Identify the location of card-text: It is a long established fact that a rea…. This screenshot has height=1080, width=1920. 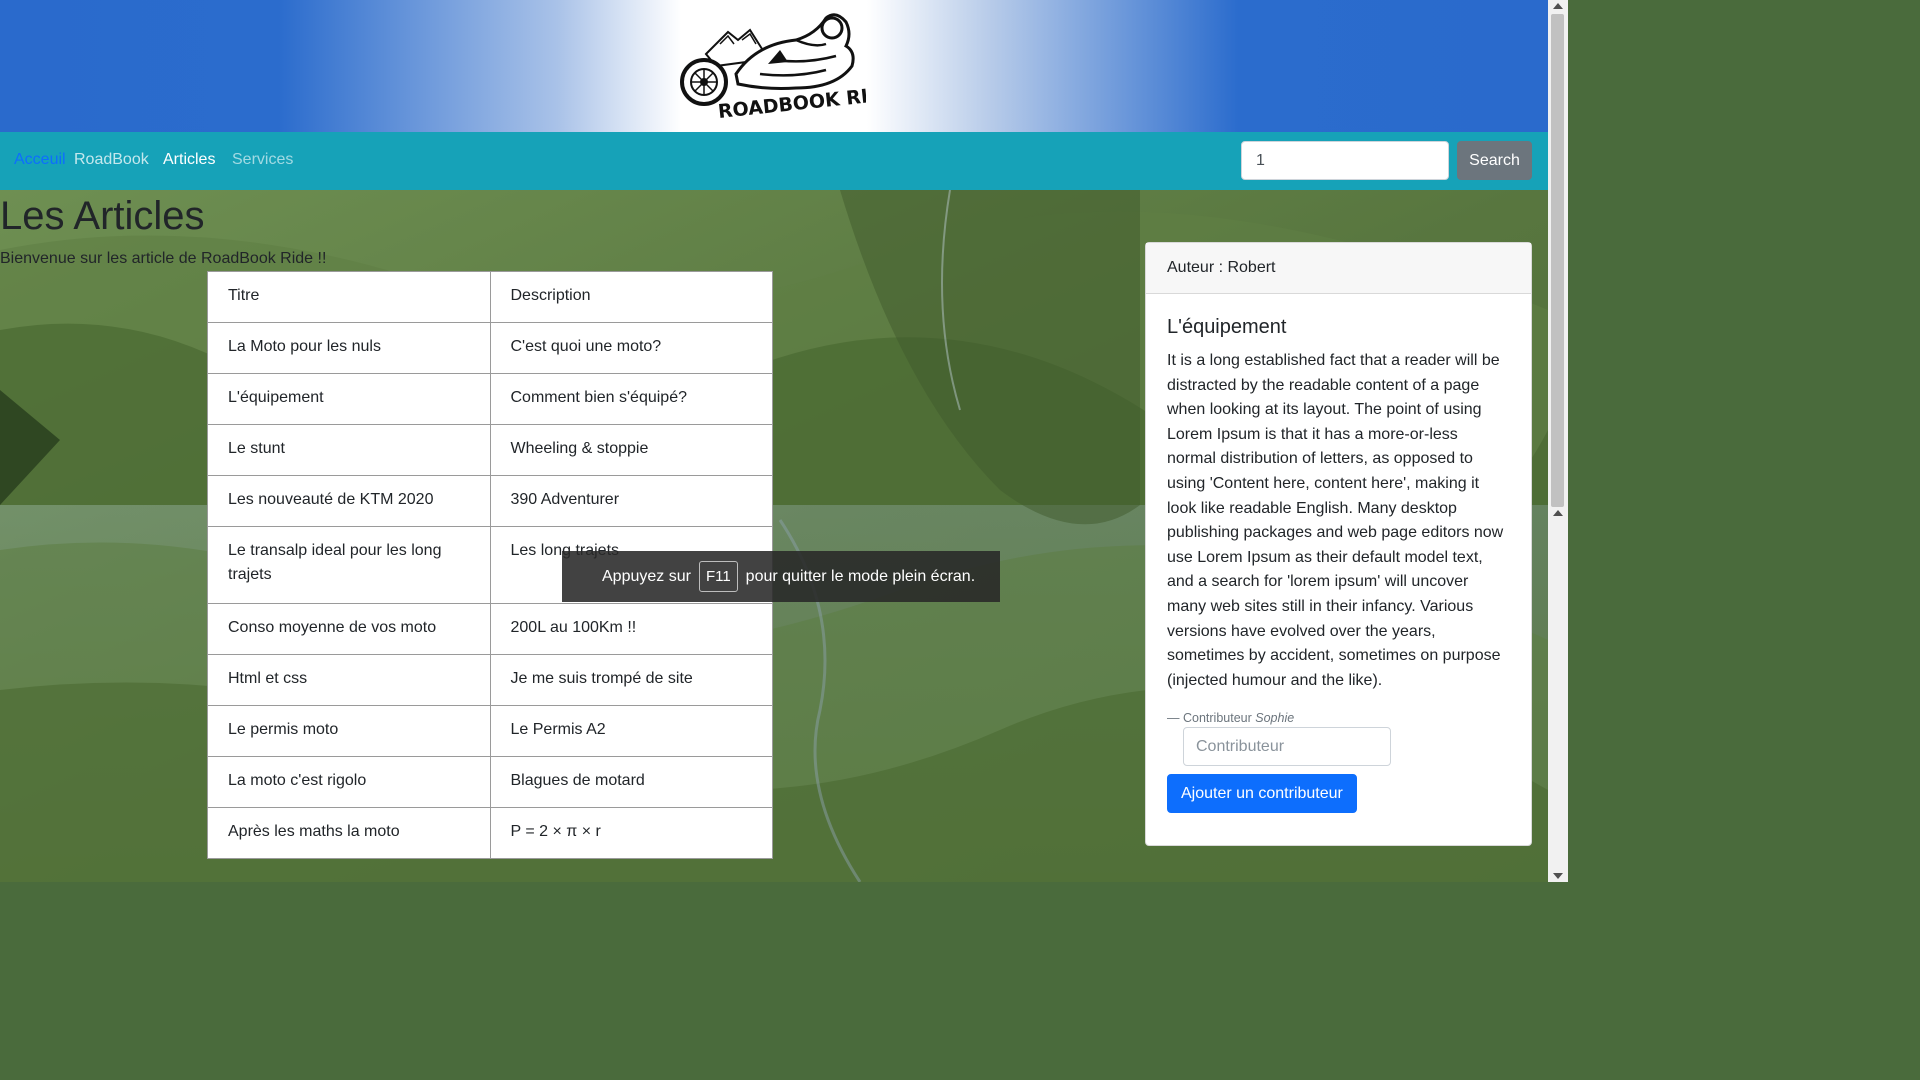
(1335, 520).